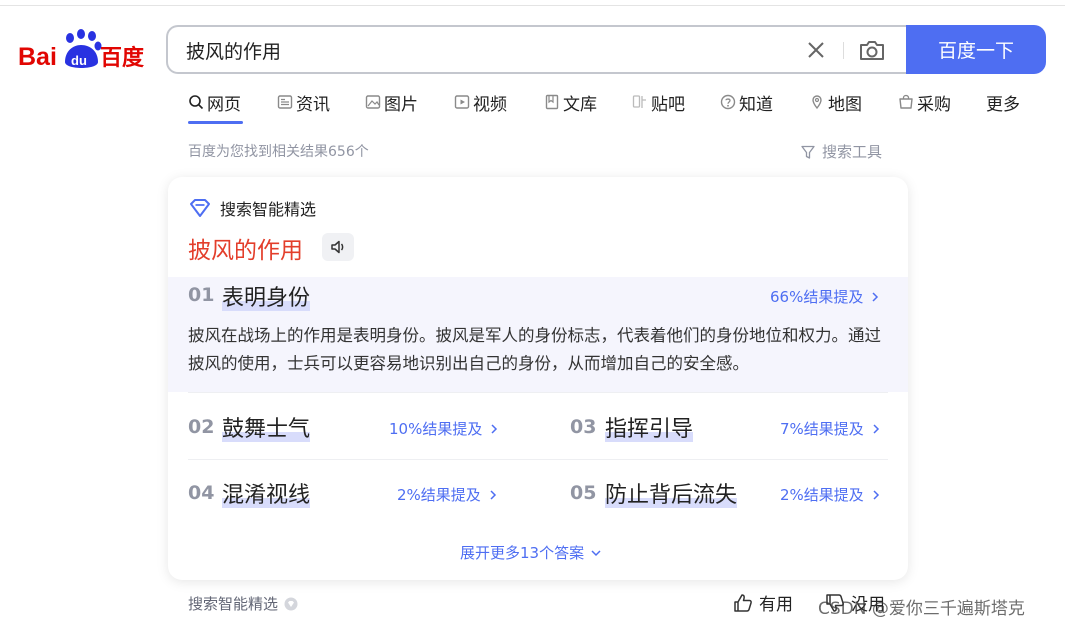  What do you see at coordinates (215, 122) in the screenshot?
I see `active-tab-underline` at bounding box center [215, 122].